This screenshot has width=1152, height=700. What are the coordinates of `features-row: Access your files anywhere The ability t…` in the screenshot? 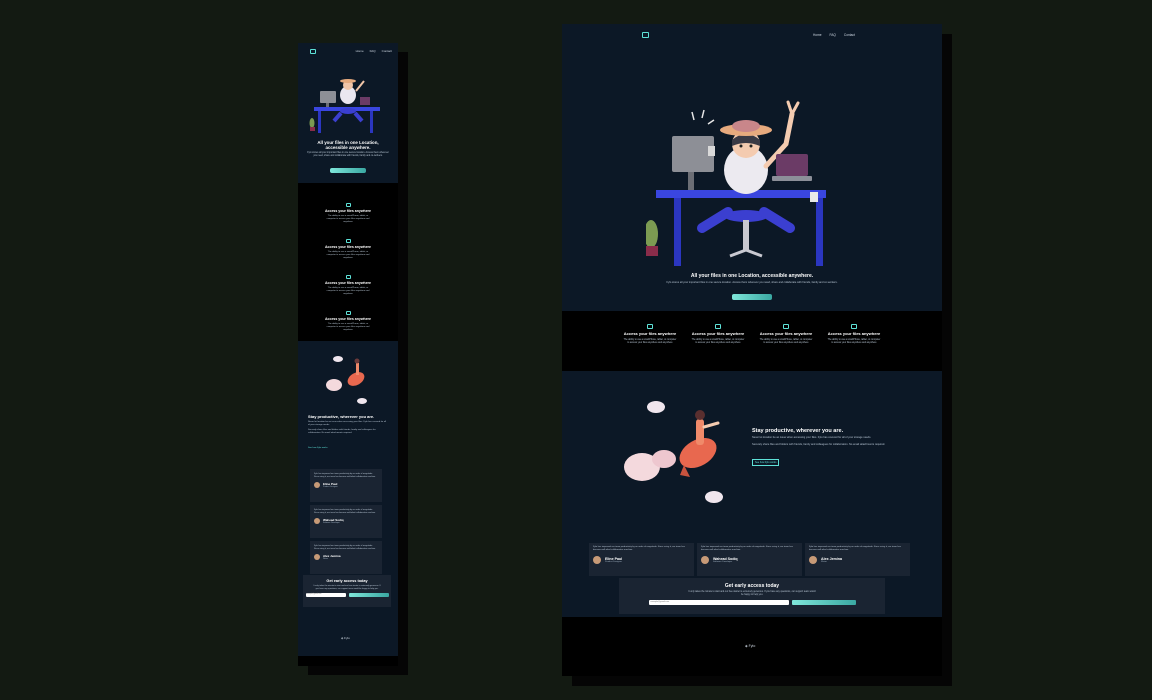 It's located at (752, 334).